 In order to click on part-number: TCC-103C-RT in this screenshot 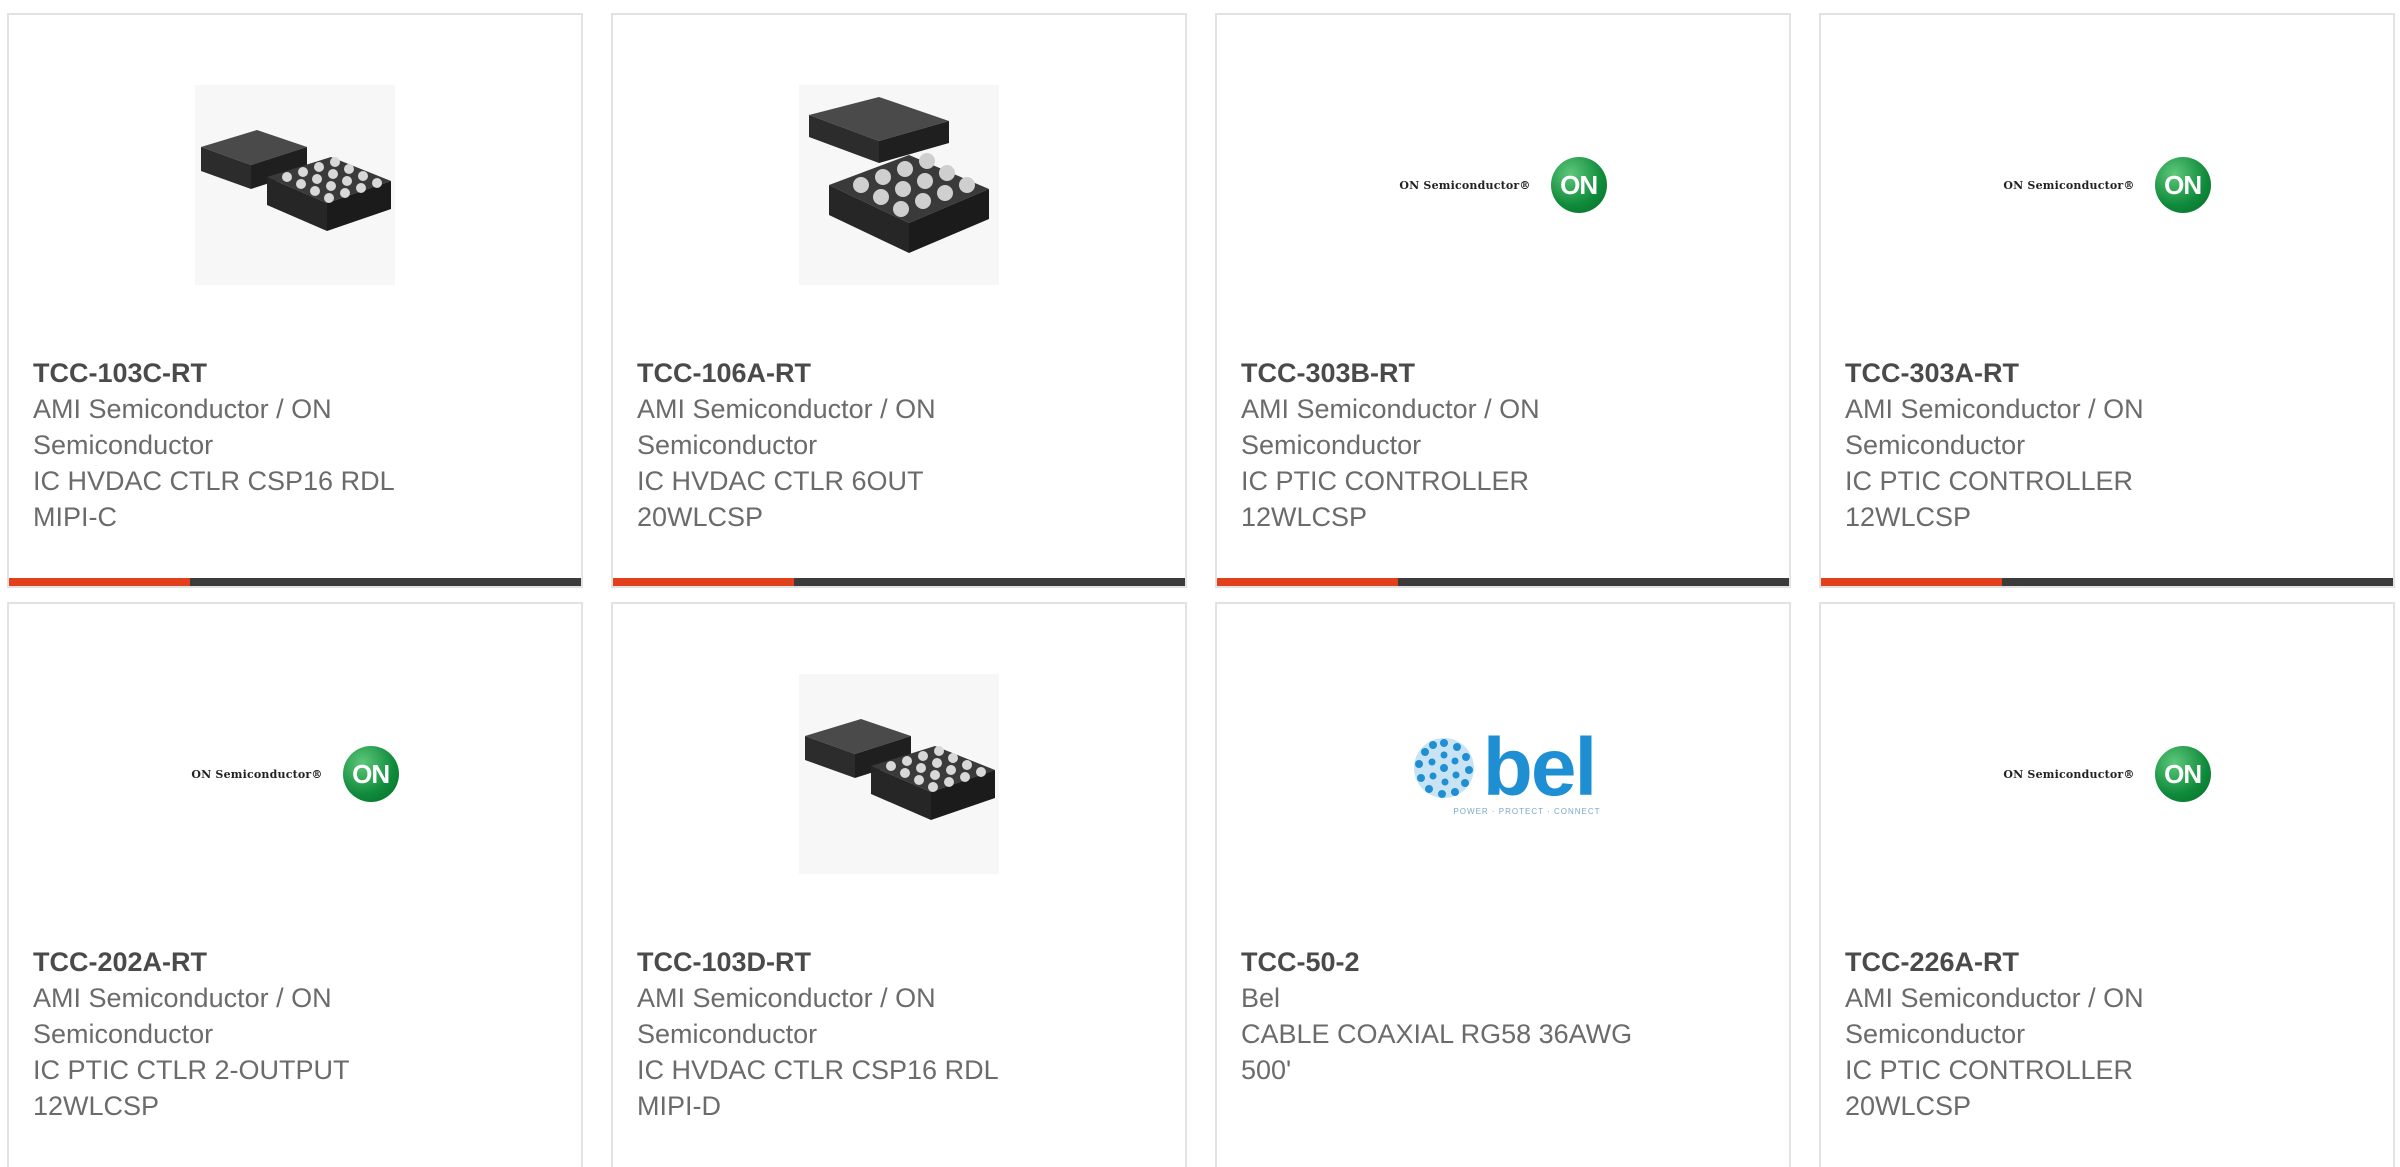, I will do `click(233, 373)`.